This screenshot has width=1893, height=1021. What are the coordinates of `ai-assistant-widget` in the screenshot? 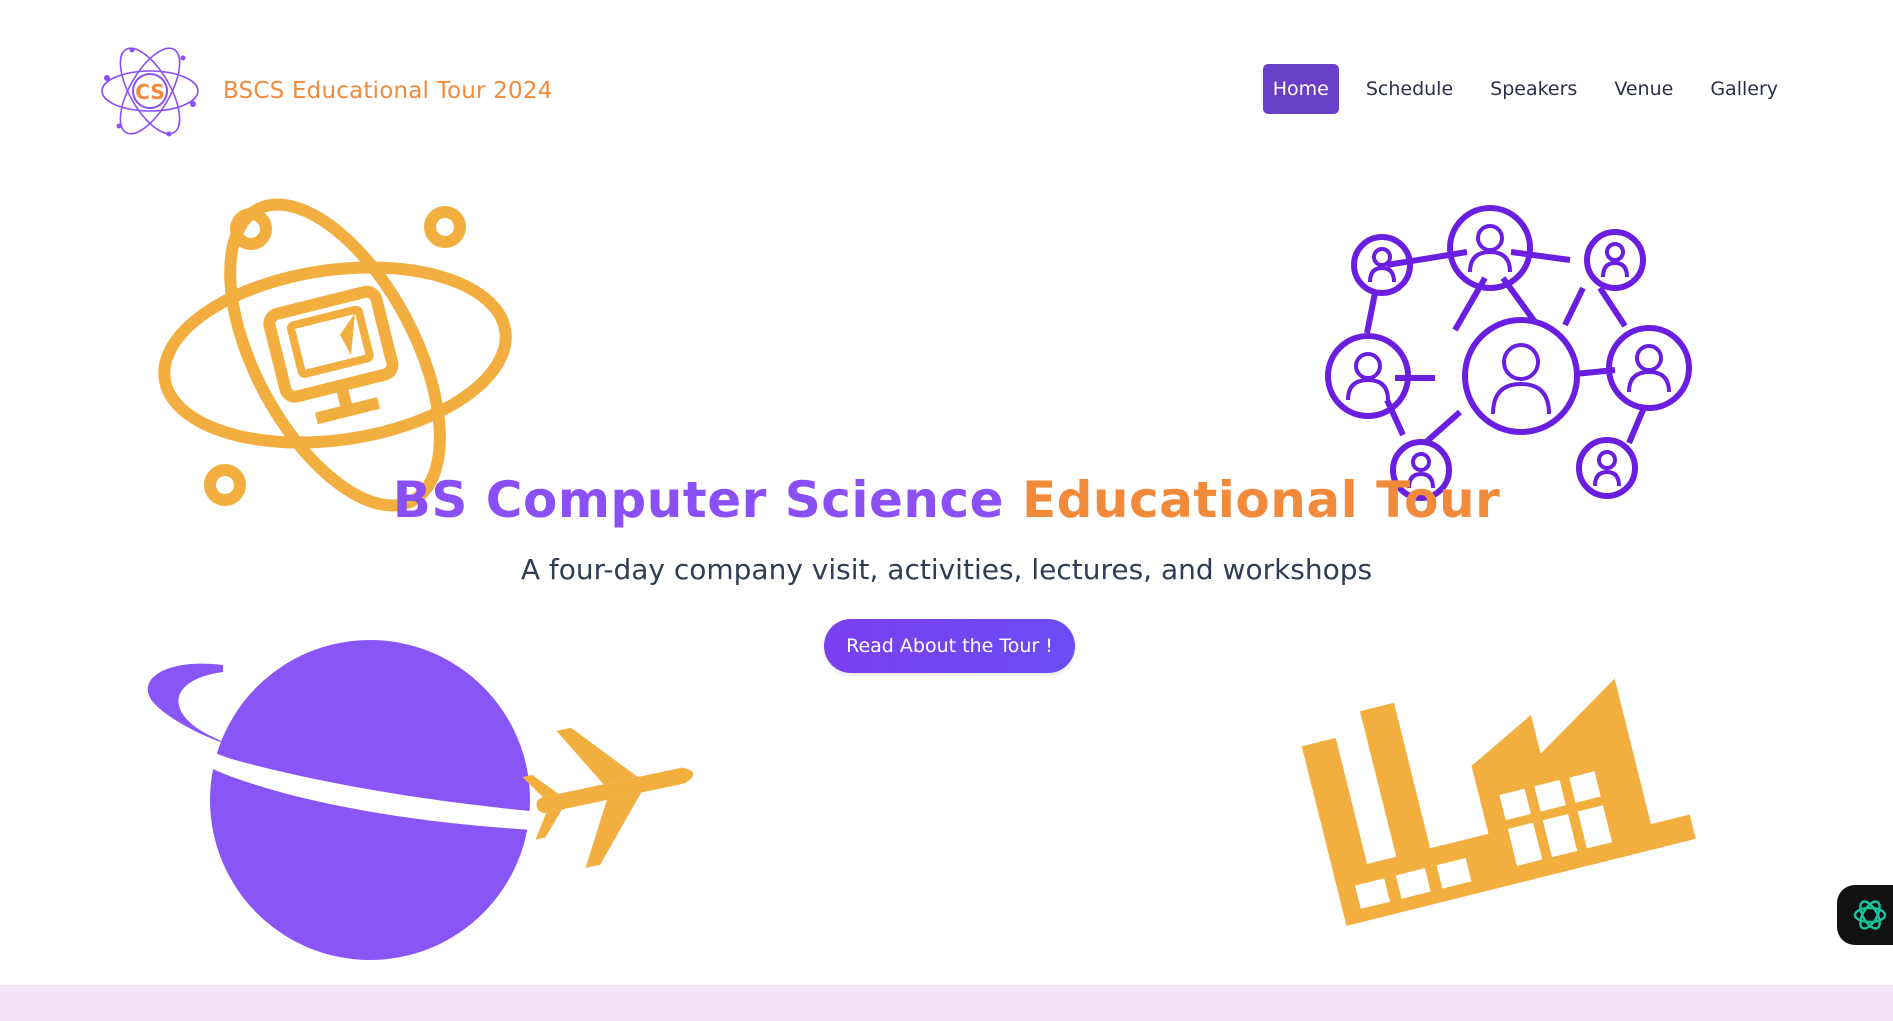 It's located at (1865, 915).